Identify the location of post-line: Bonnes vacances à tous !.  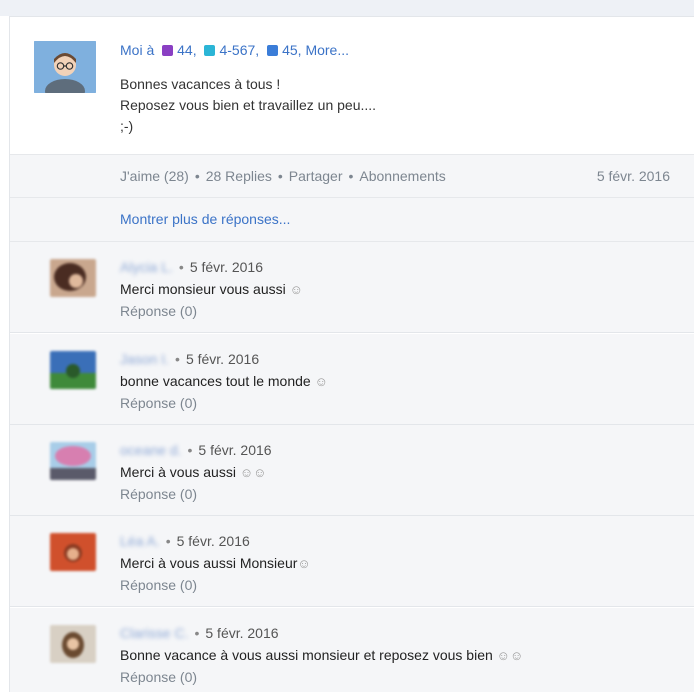
(200, 84).